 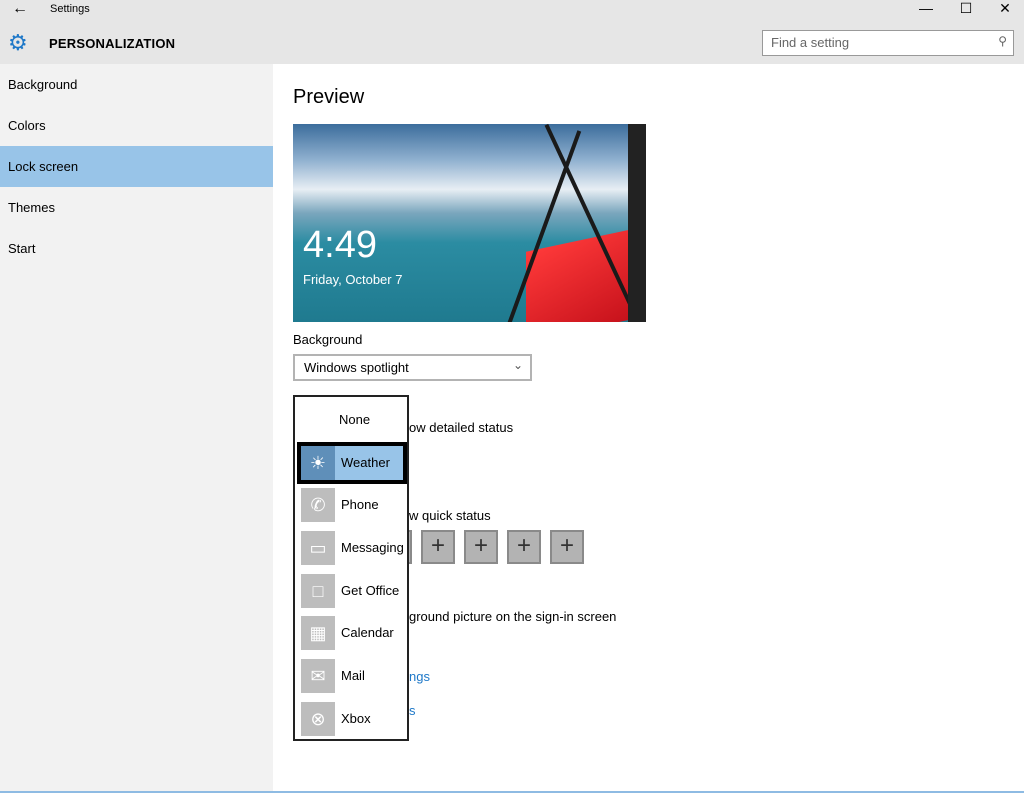 I want to click on signin-picture-label: ground picture on the sign-in screen, so click(x=513, y=616).